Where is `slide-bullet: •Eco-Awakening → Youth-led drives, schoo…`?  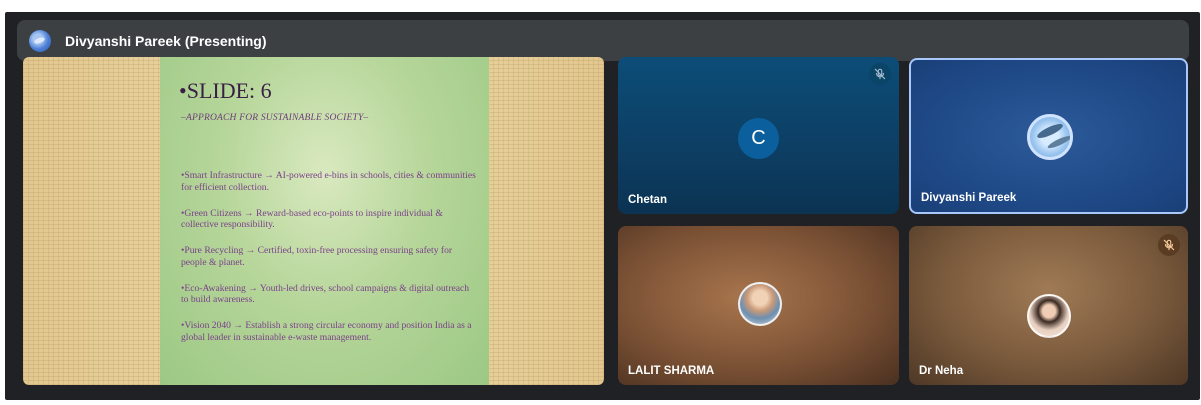 slide-bullet: •Eco-Awakening → Youth-led drives, schoo… is located at coordinates (325, 294).